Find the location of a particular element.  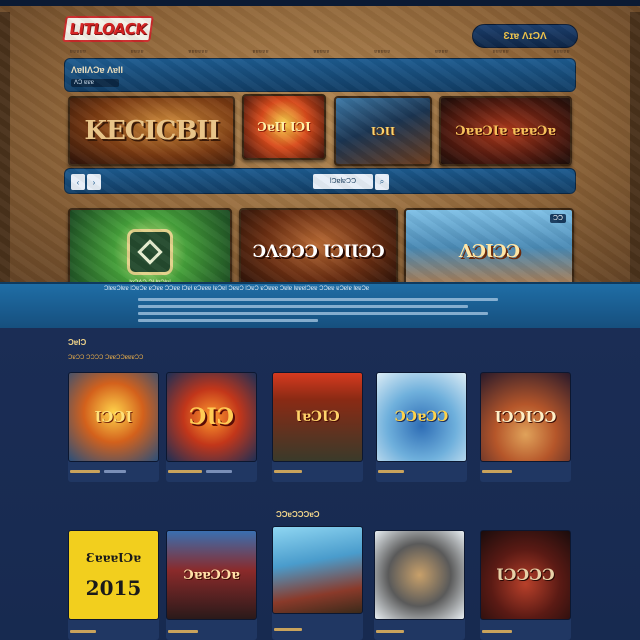

featured-tile: ƆɐɐƆƖɐ ɐɐɐƆɐ is located at coordinates (505, 131).